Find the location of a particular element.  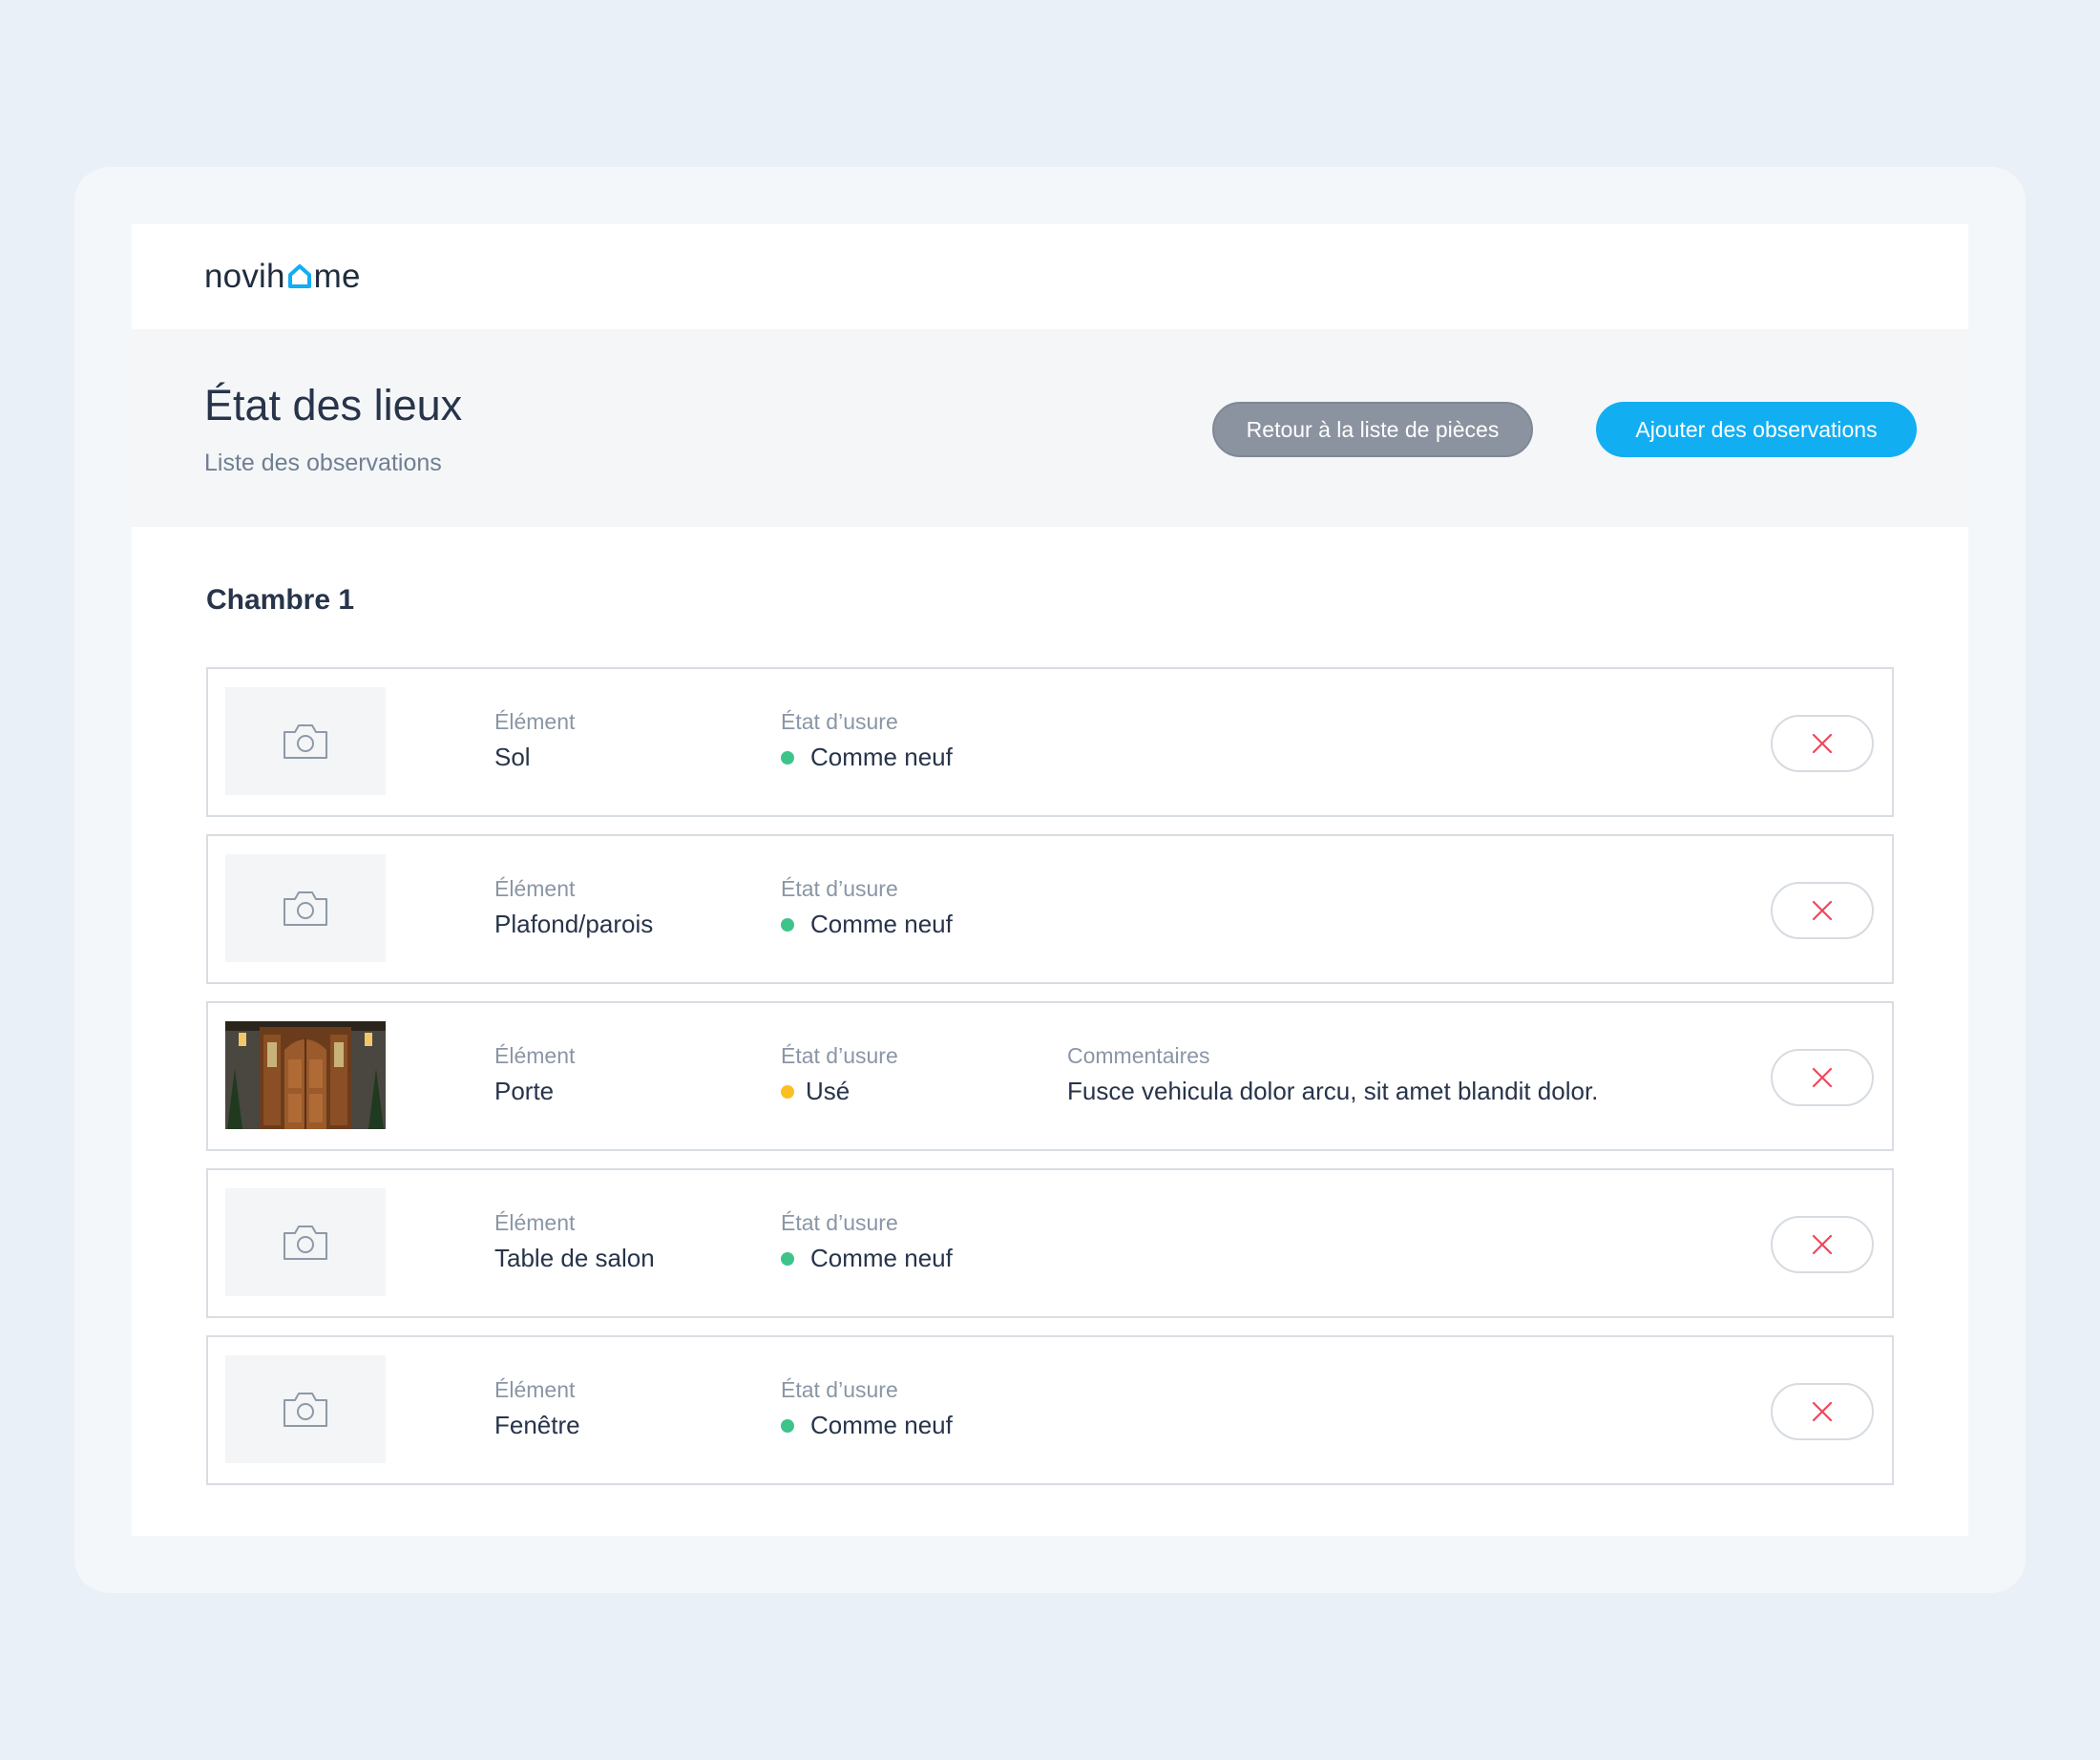

state-value: Usé is located at coordinates (839, 1091).